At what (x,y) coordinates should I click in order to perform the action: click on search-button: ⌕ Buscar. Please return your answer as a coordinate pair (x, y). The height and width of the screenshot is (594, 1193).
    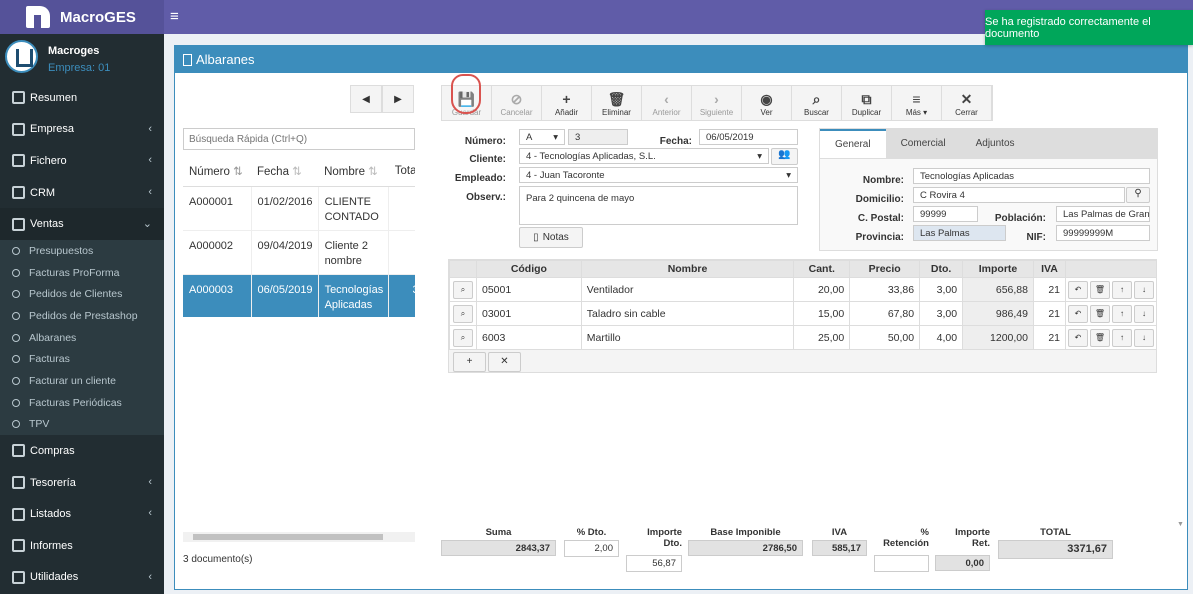
    Looking at the image, I should click on (817, 103).